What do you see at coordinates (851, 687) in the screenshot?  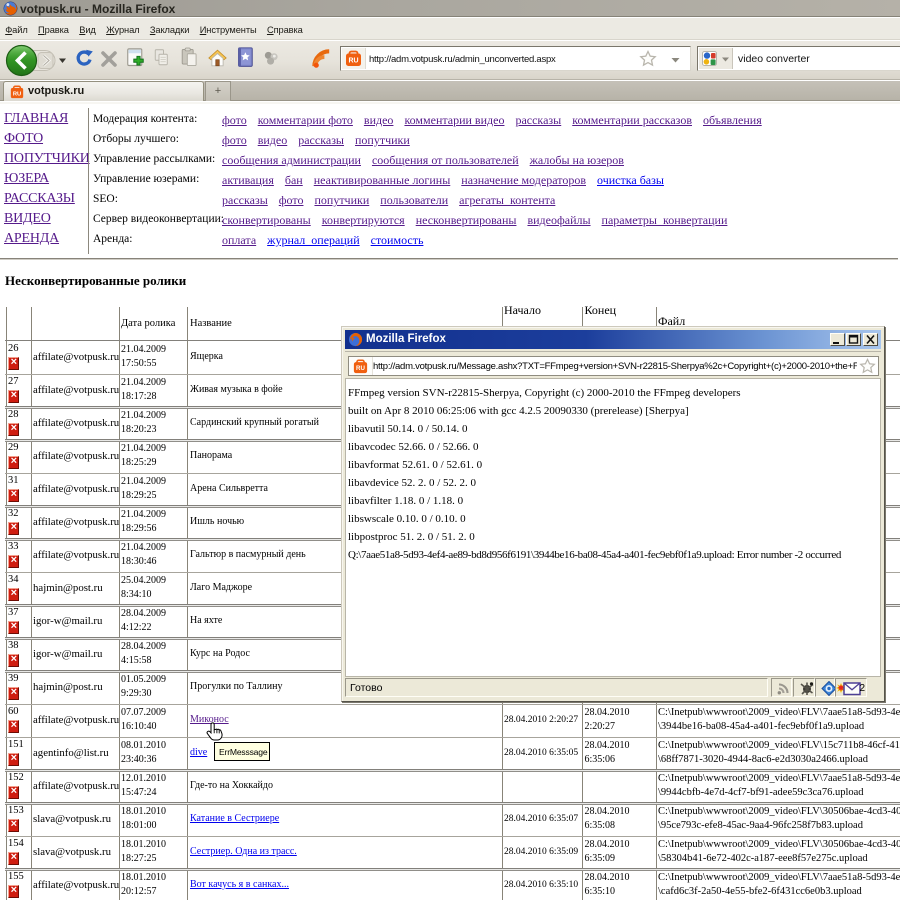 I see `status-mail-panel: 2` at bounding box center [851, 687].